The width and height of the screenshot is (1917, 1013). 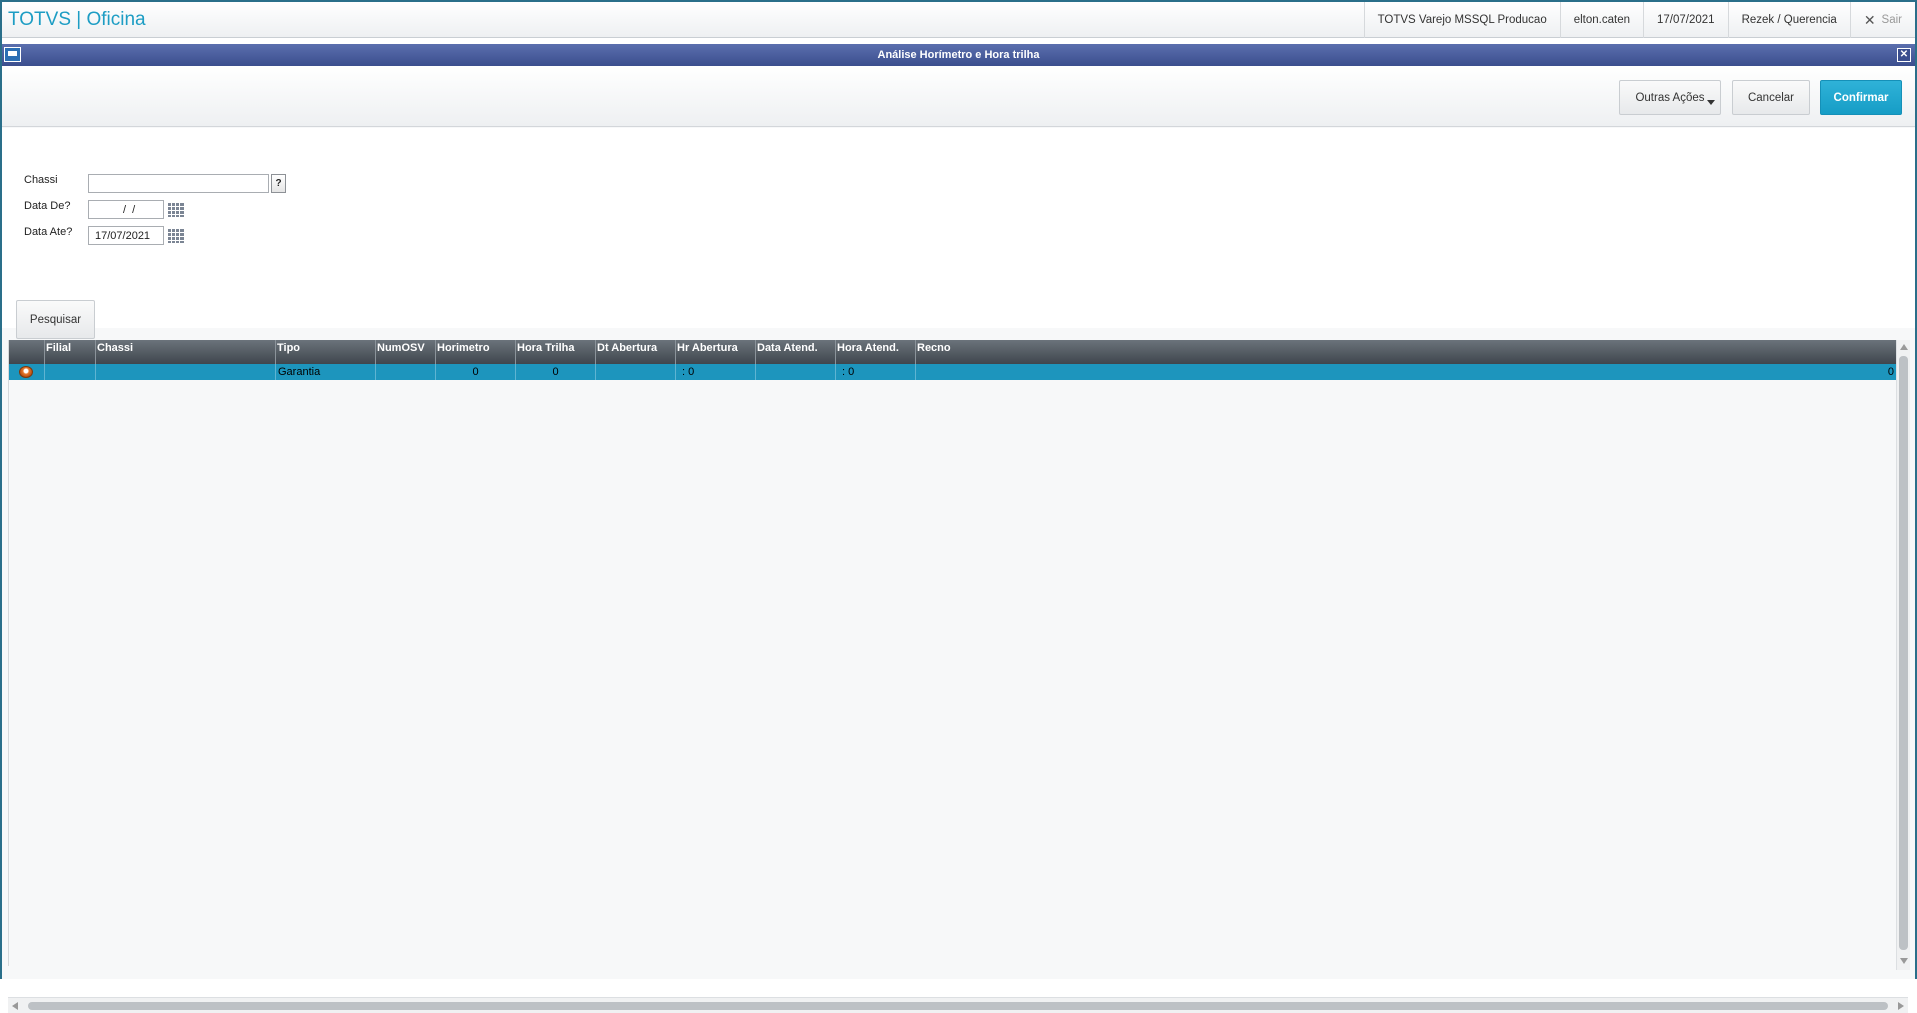 What do you see at coordinates (186, 372) in the screenshot?
I see `chassi-cell` at bounding box center [186, 372].